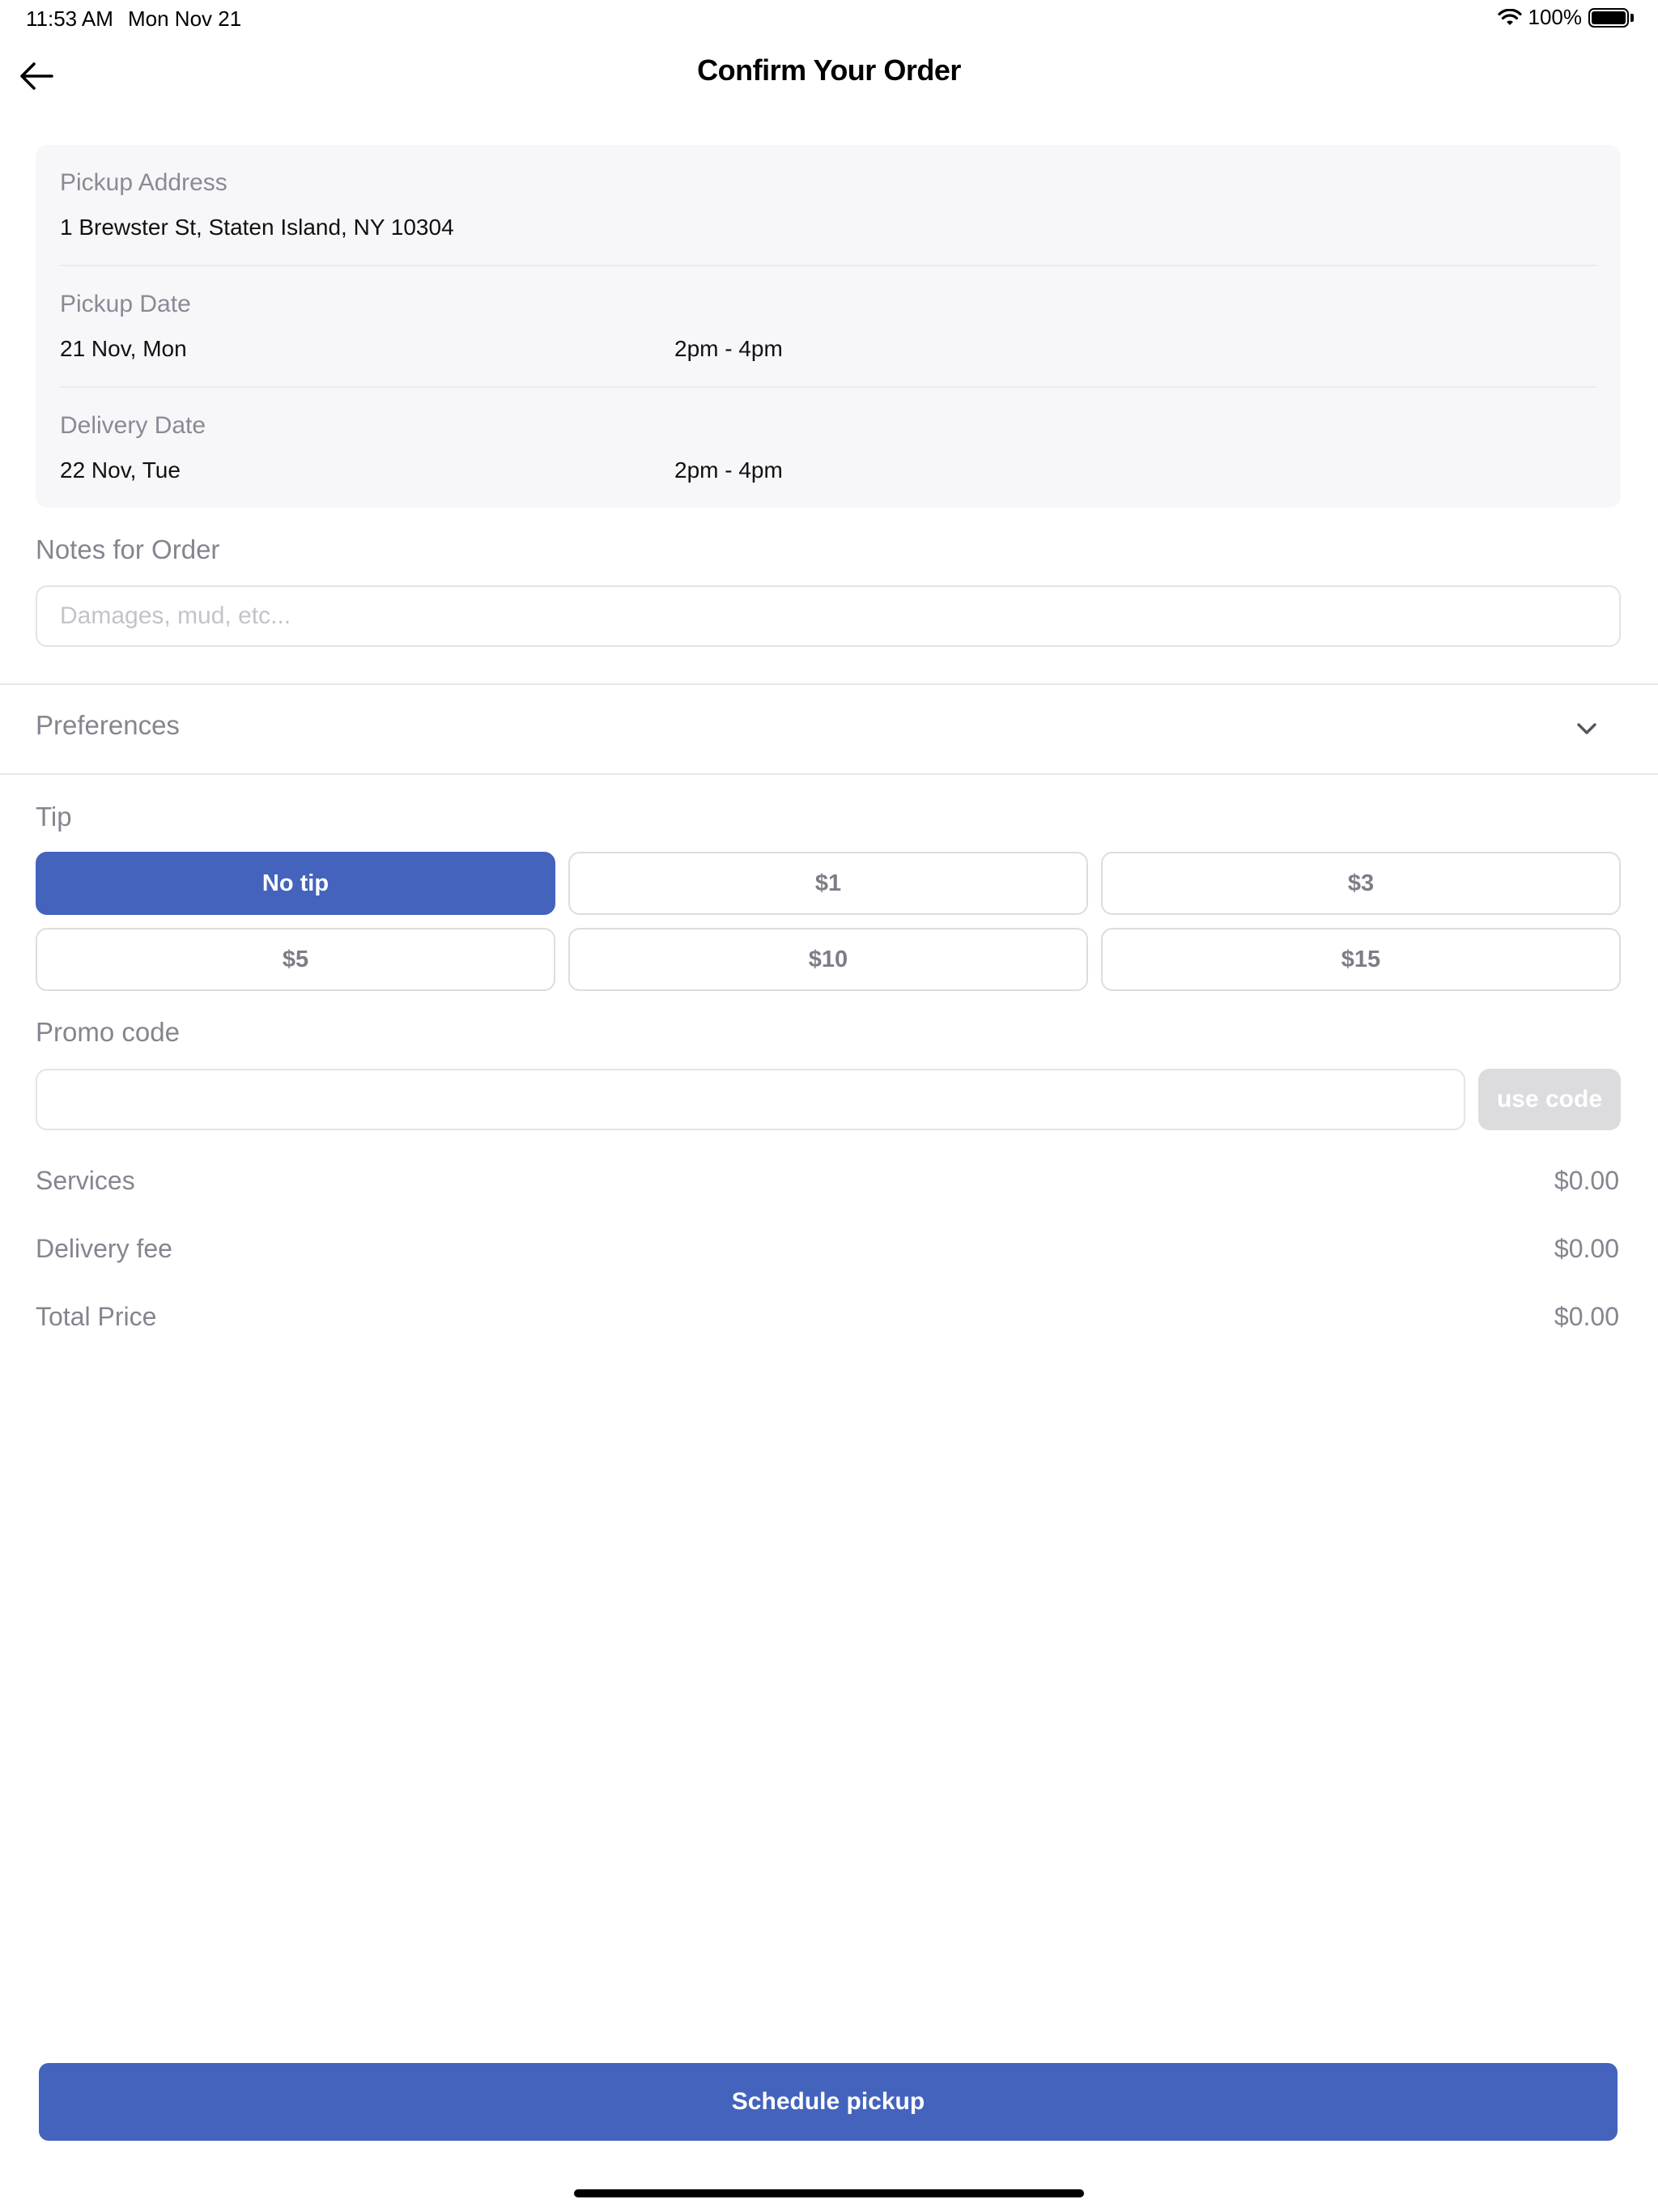 Image resolution: width=1658 pixels, height=2212 pixels. What do you see at coordinates (133, 426) in the screenshot?
I see `delivery-date-label: Delivery Date` at bounding box center [133, 426].